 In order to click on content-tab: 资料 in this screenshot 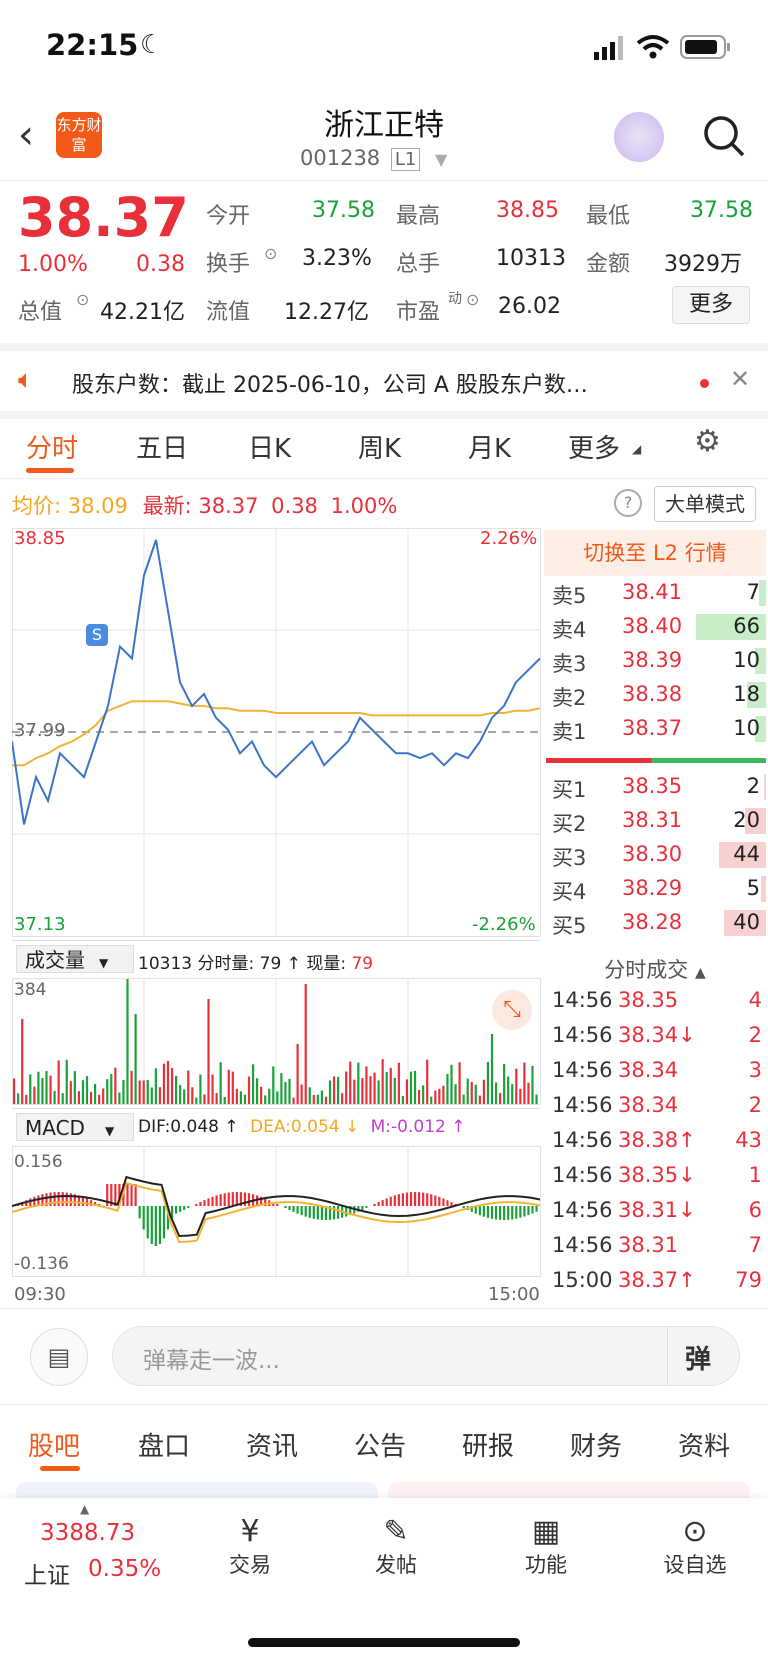, I will do `click(704, 1444)`.